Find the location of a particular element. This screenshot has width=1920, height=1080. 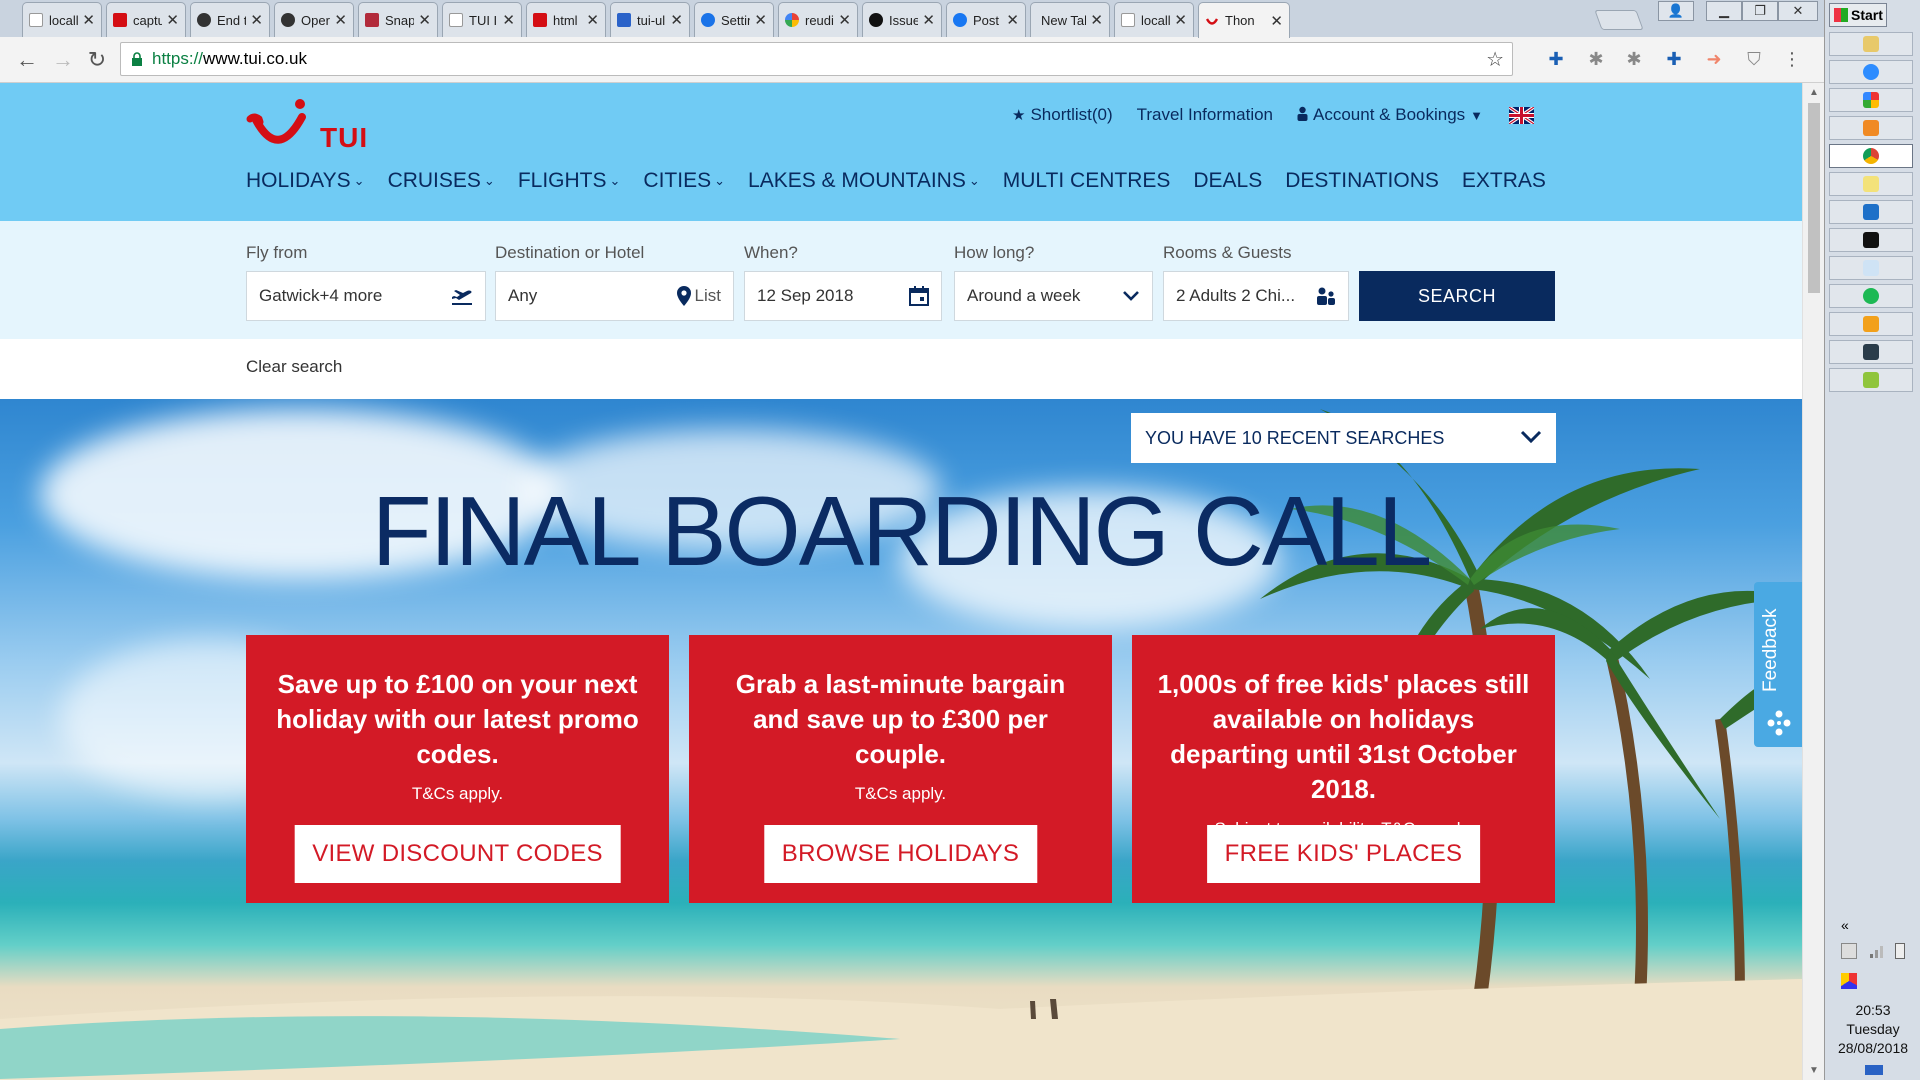

taskbar-app-notes is located at coordinates (1871, 184).